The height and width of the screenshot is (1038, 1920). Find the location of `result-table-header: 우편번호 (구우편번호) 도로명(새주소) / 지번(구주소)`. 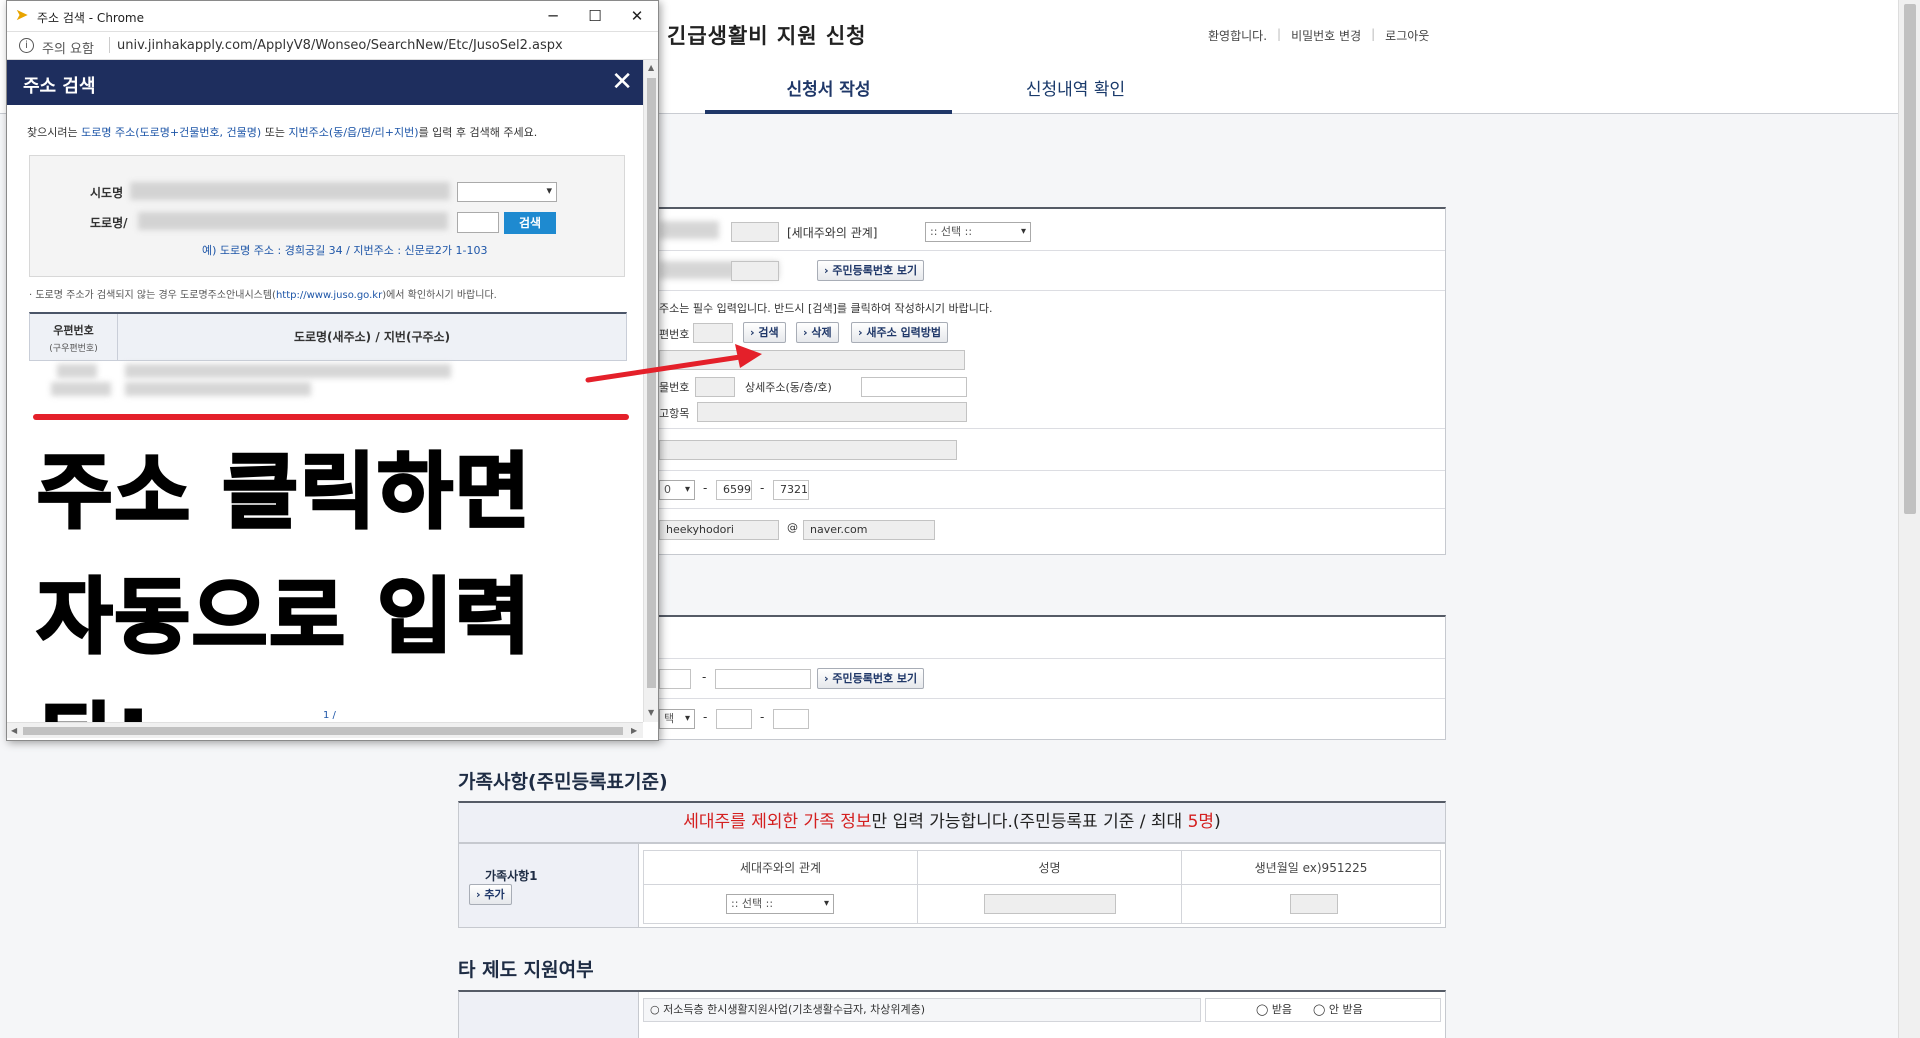

result-table-header: 우편번호 (구우편번호) 도로명(새주소) / 지번(구주소) is located at coordinates (328, 336).